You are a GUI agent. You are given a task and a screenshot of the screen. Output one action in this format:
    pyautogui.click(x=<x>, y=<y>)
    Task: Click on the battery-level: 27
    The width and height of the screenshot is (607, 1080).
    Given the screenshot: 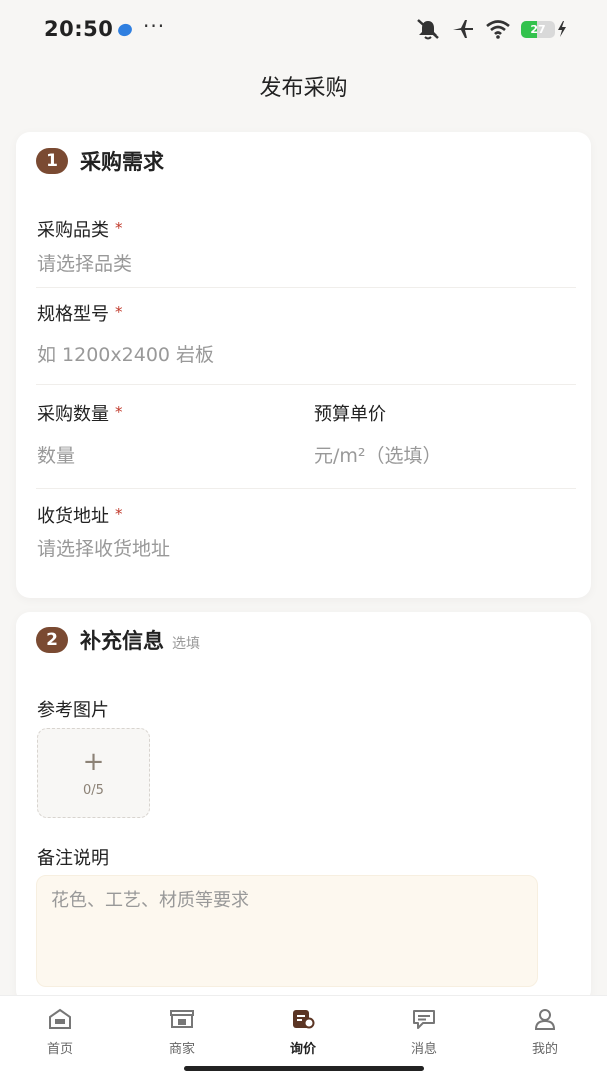 What is the action you would take?
    pyautogui.click(x=538, y=29)
    